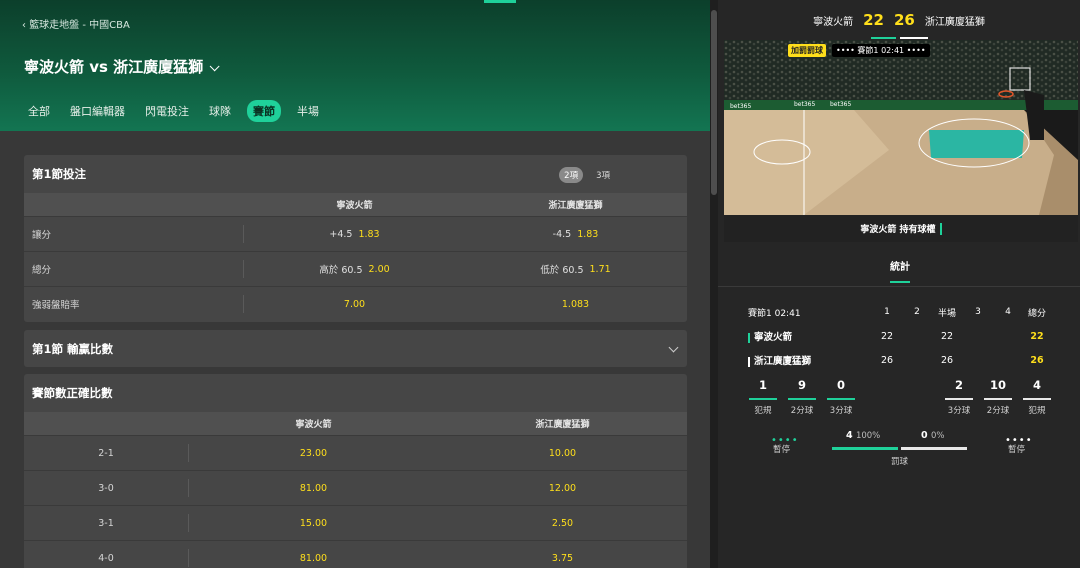 This screenshot has width=1080, height=568. I want to click on stat-label: 犯規, so click(1037, 411).